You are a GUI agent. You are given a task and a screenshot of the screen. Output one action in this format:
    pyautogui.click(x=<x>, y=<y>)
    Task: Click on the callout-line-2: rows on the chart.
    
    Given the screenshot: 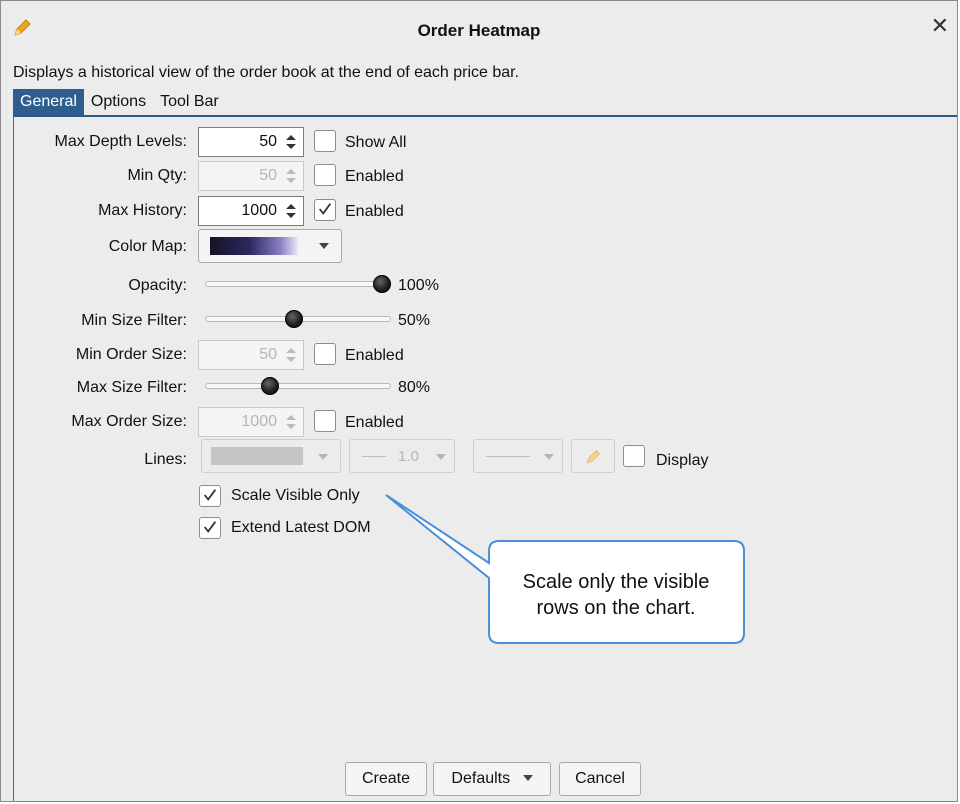 What is the action you would take?
    pyautogui.click(x=616, y=608)
    